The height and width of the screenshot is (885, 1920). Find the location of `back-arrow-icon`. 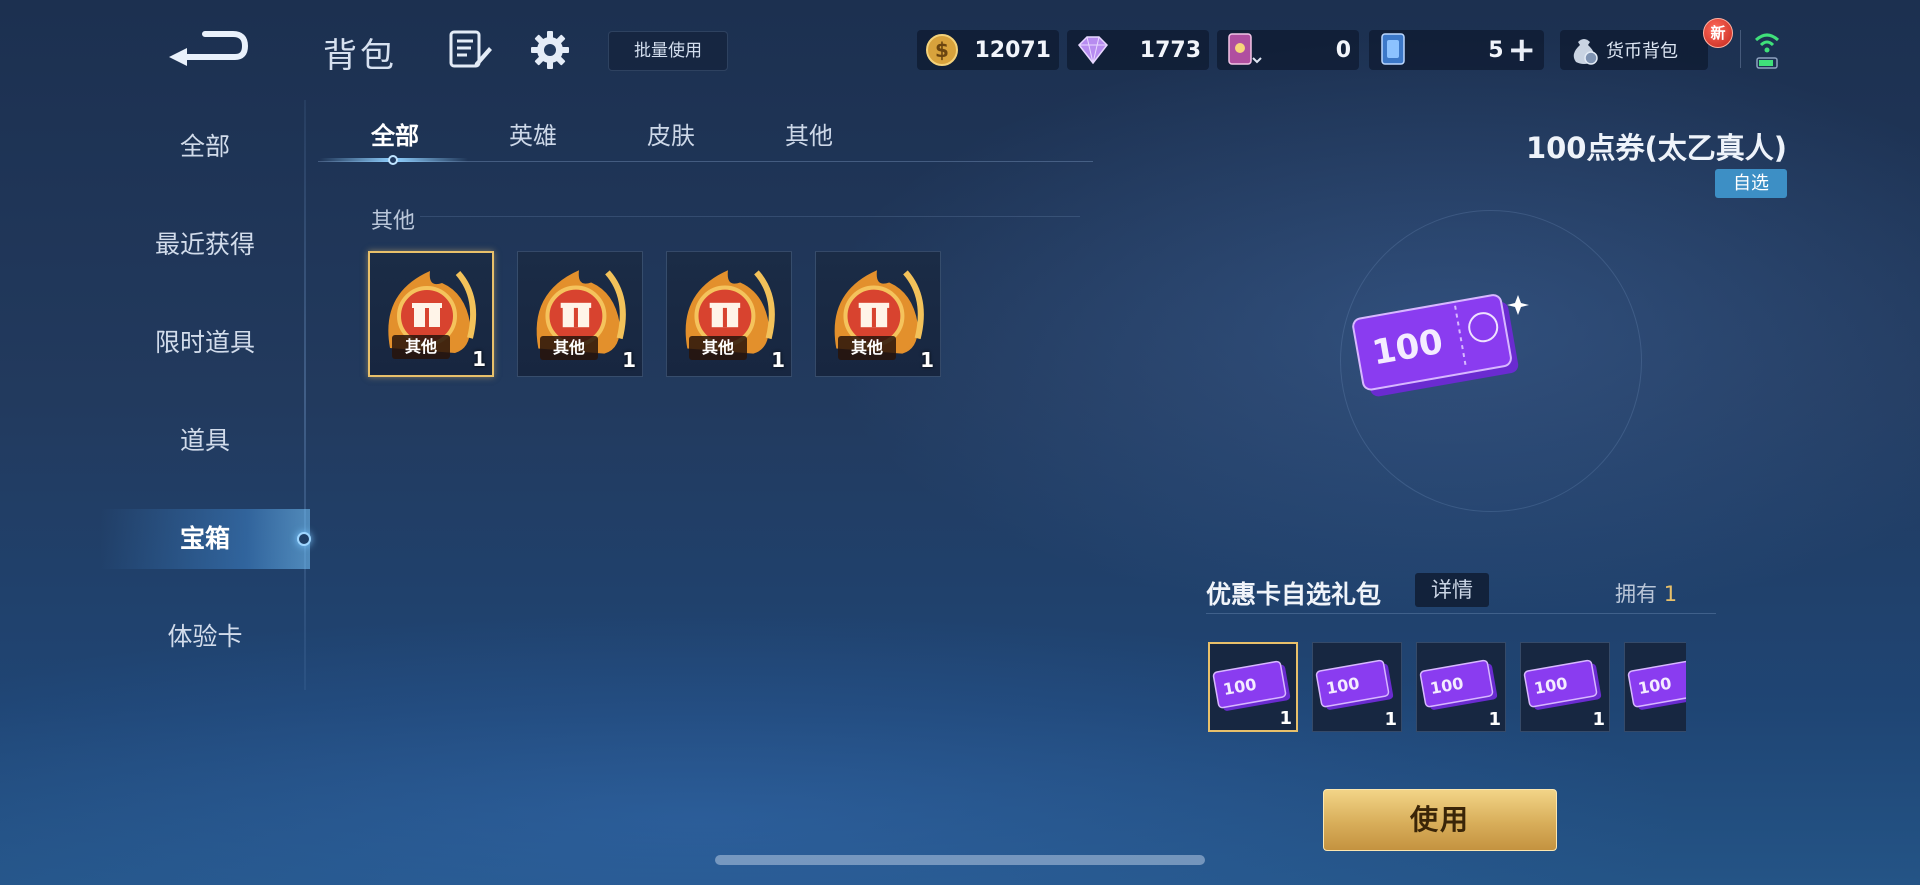

back-arrow-icon is located at coordinates (209, 48).